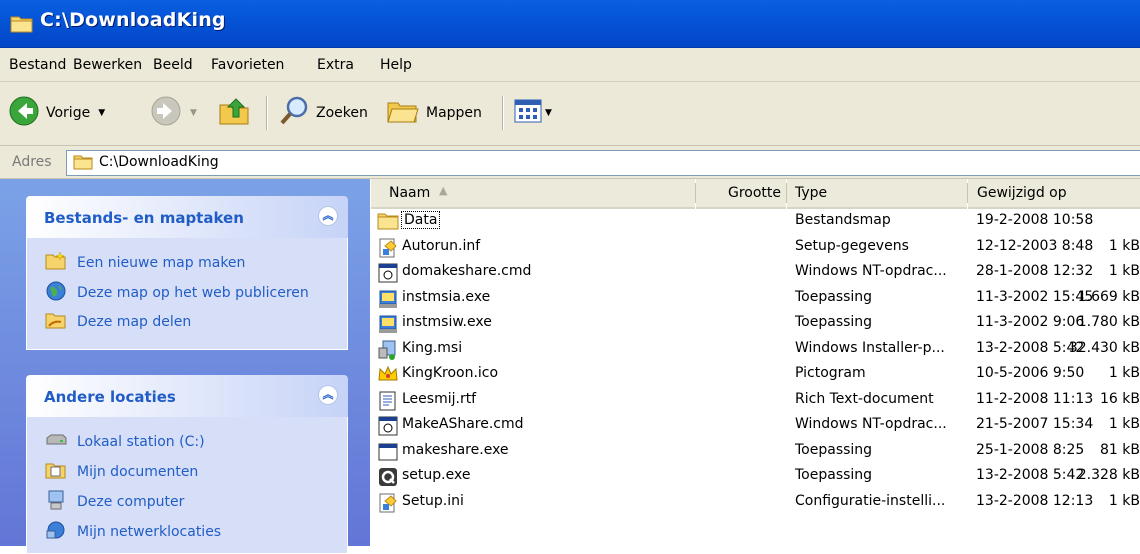 Image resolution: width=1140 pixels, height=554 pixels. What do you see at coordinates (56, 502) in the screenshot?
I see `computer-icon` at bounding box center [56, 502].